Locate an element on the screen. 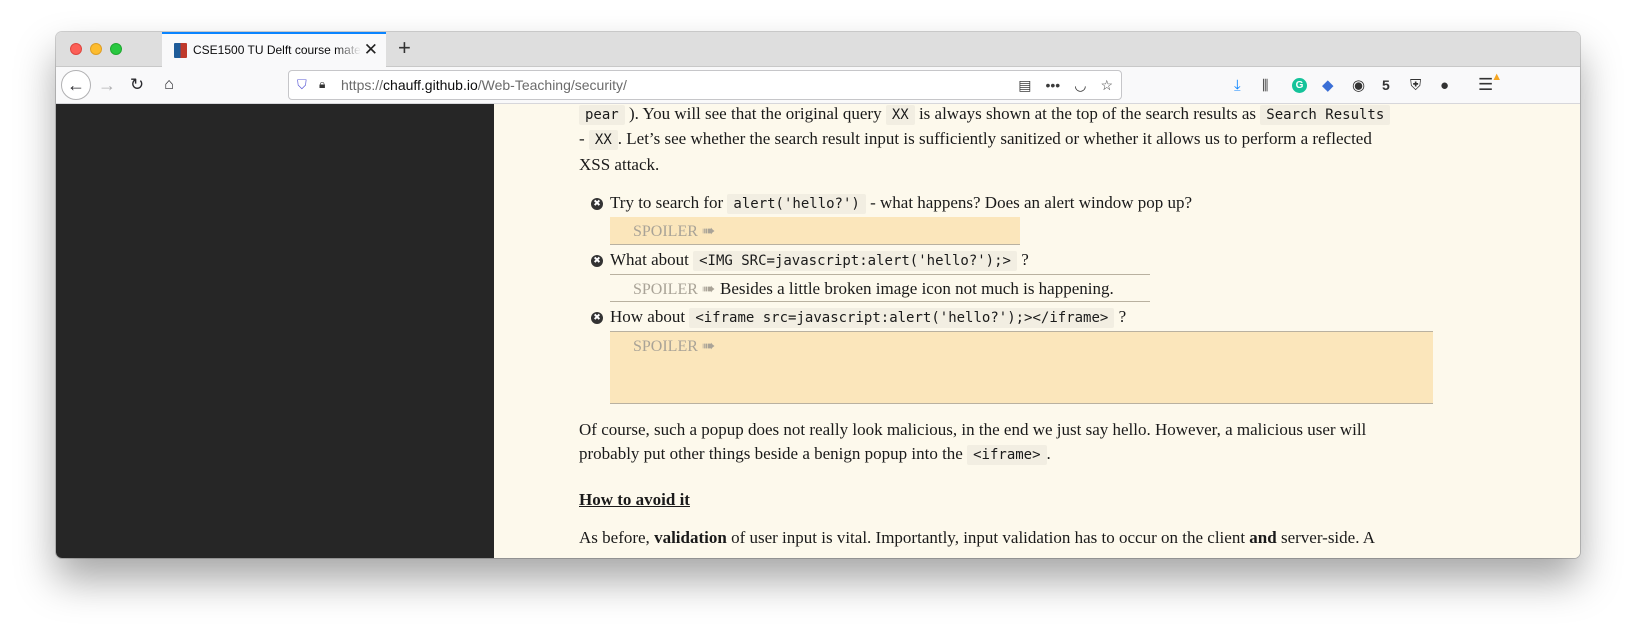 Image resolution: width=1636 pixels, height=639 pixels. para1-line3: XSS attack. is located at coordinates (619, 164).